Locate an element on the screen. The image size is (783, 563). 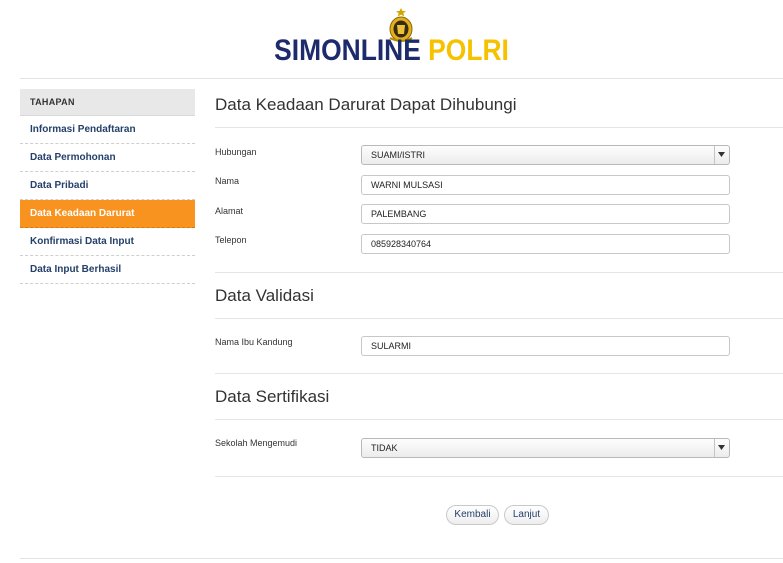
alamat-input: PALEMBANG is located at coordinates (545, 214).